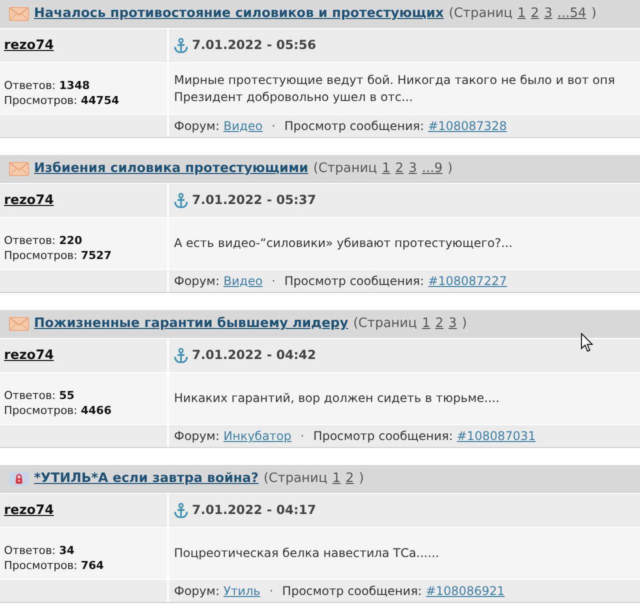 The height and width of the screenshot is (606, 640). I want to click on topic-title-link: Пожизненные гарантии бывшему лидеру, so click(191, 324).